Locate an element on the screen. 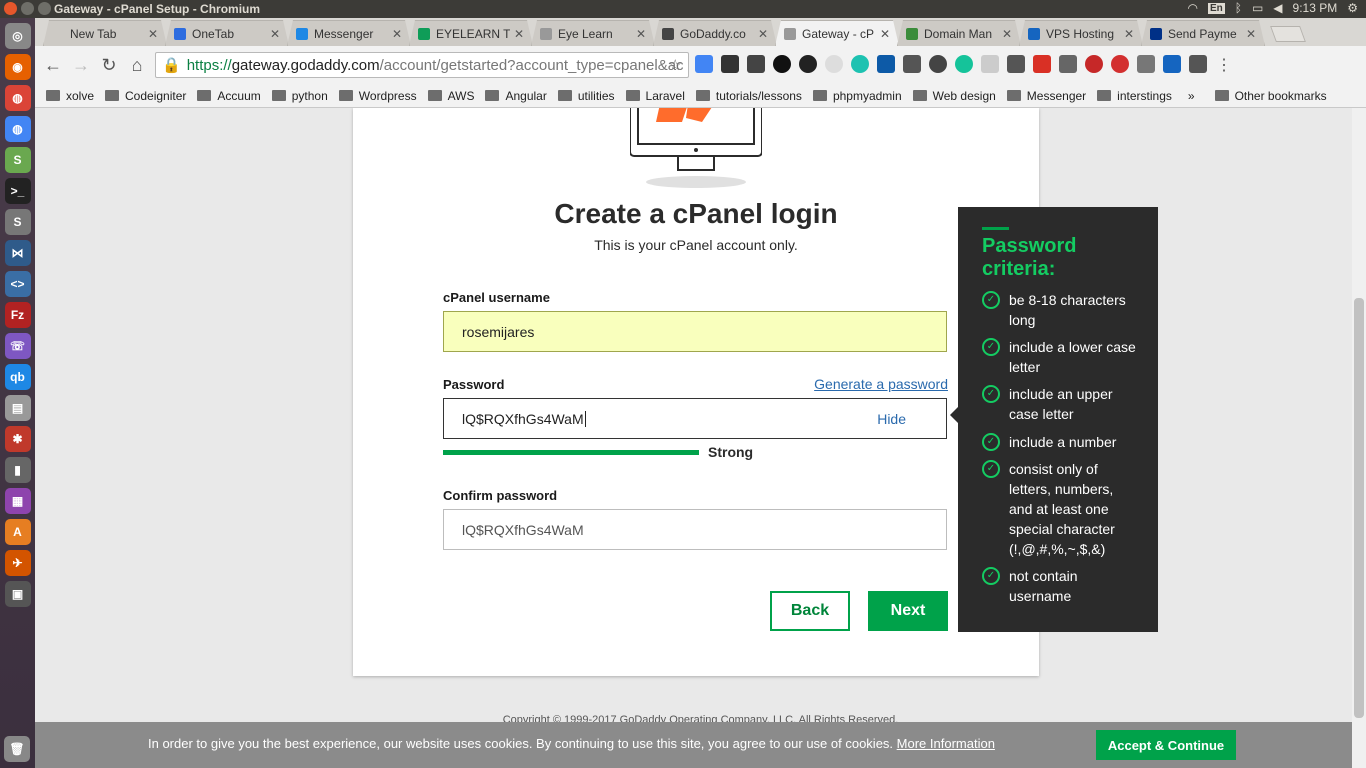 The height and width of the screenshot is (768, 1366). media-extension-icon is located at coordinates (912, 64).